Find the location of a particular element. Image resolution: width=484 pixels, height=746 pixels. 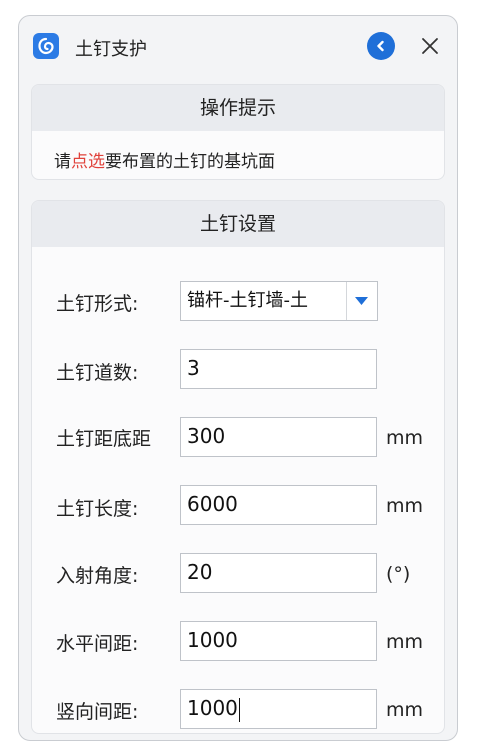

nail-type-label: 土钉形式: is located at coordinates (97, 304).